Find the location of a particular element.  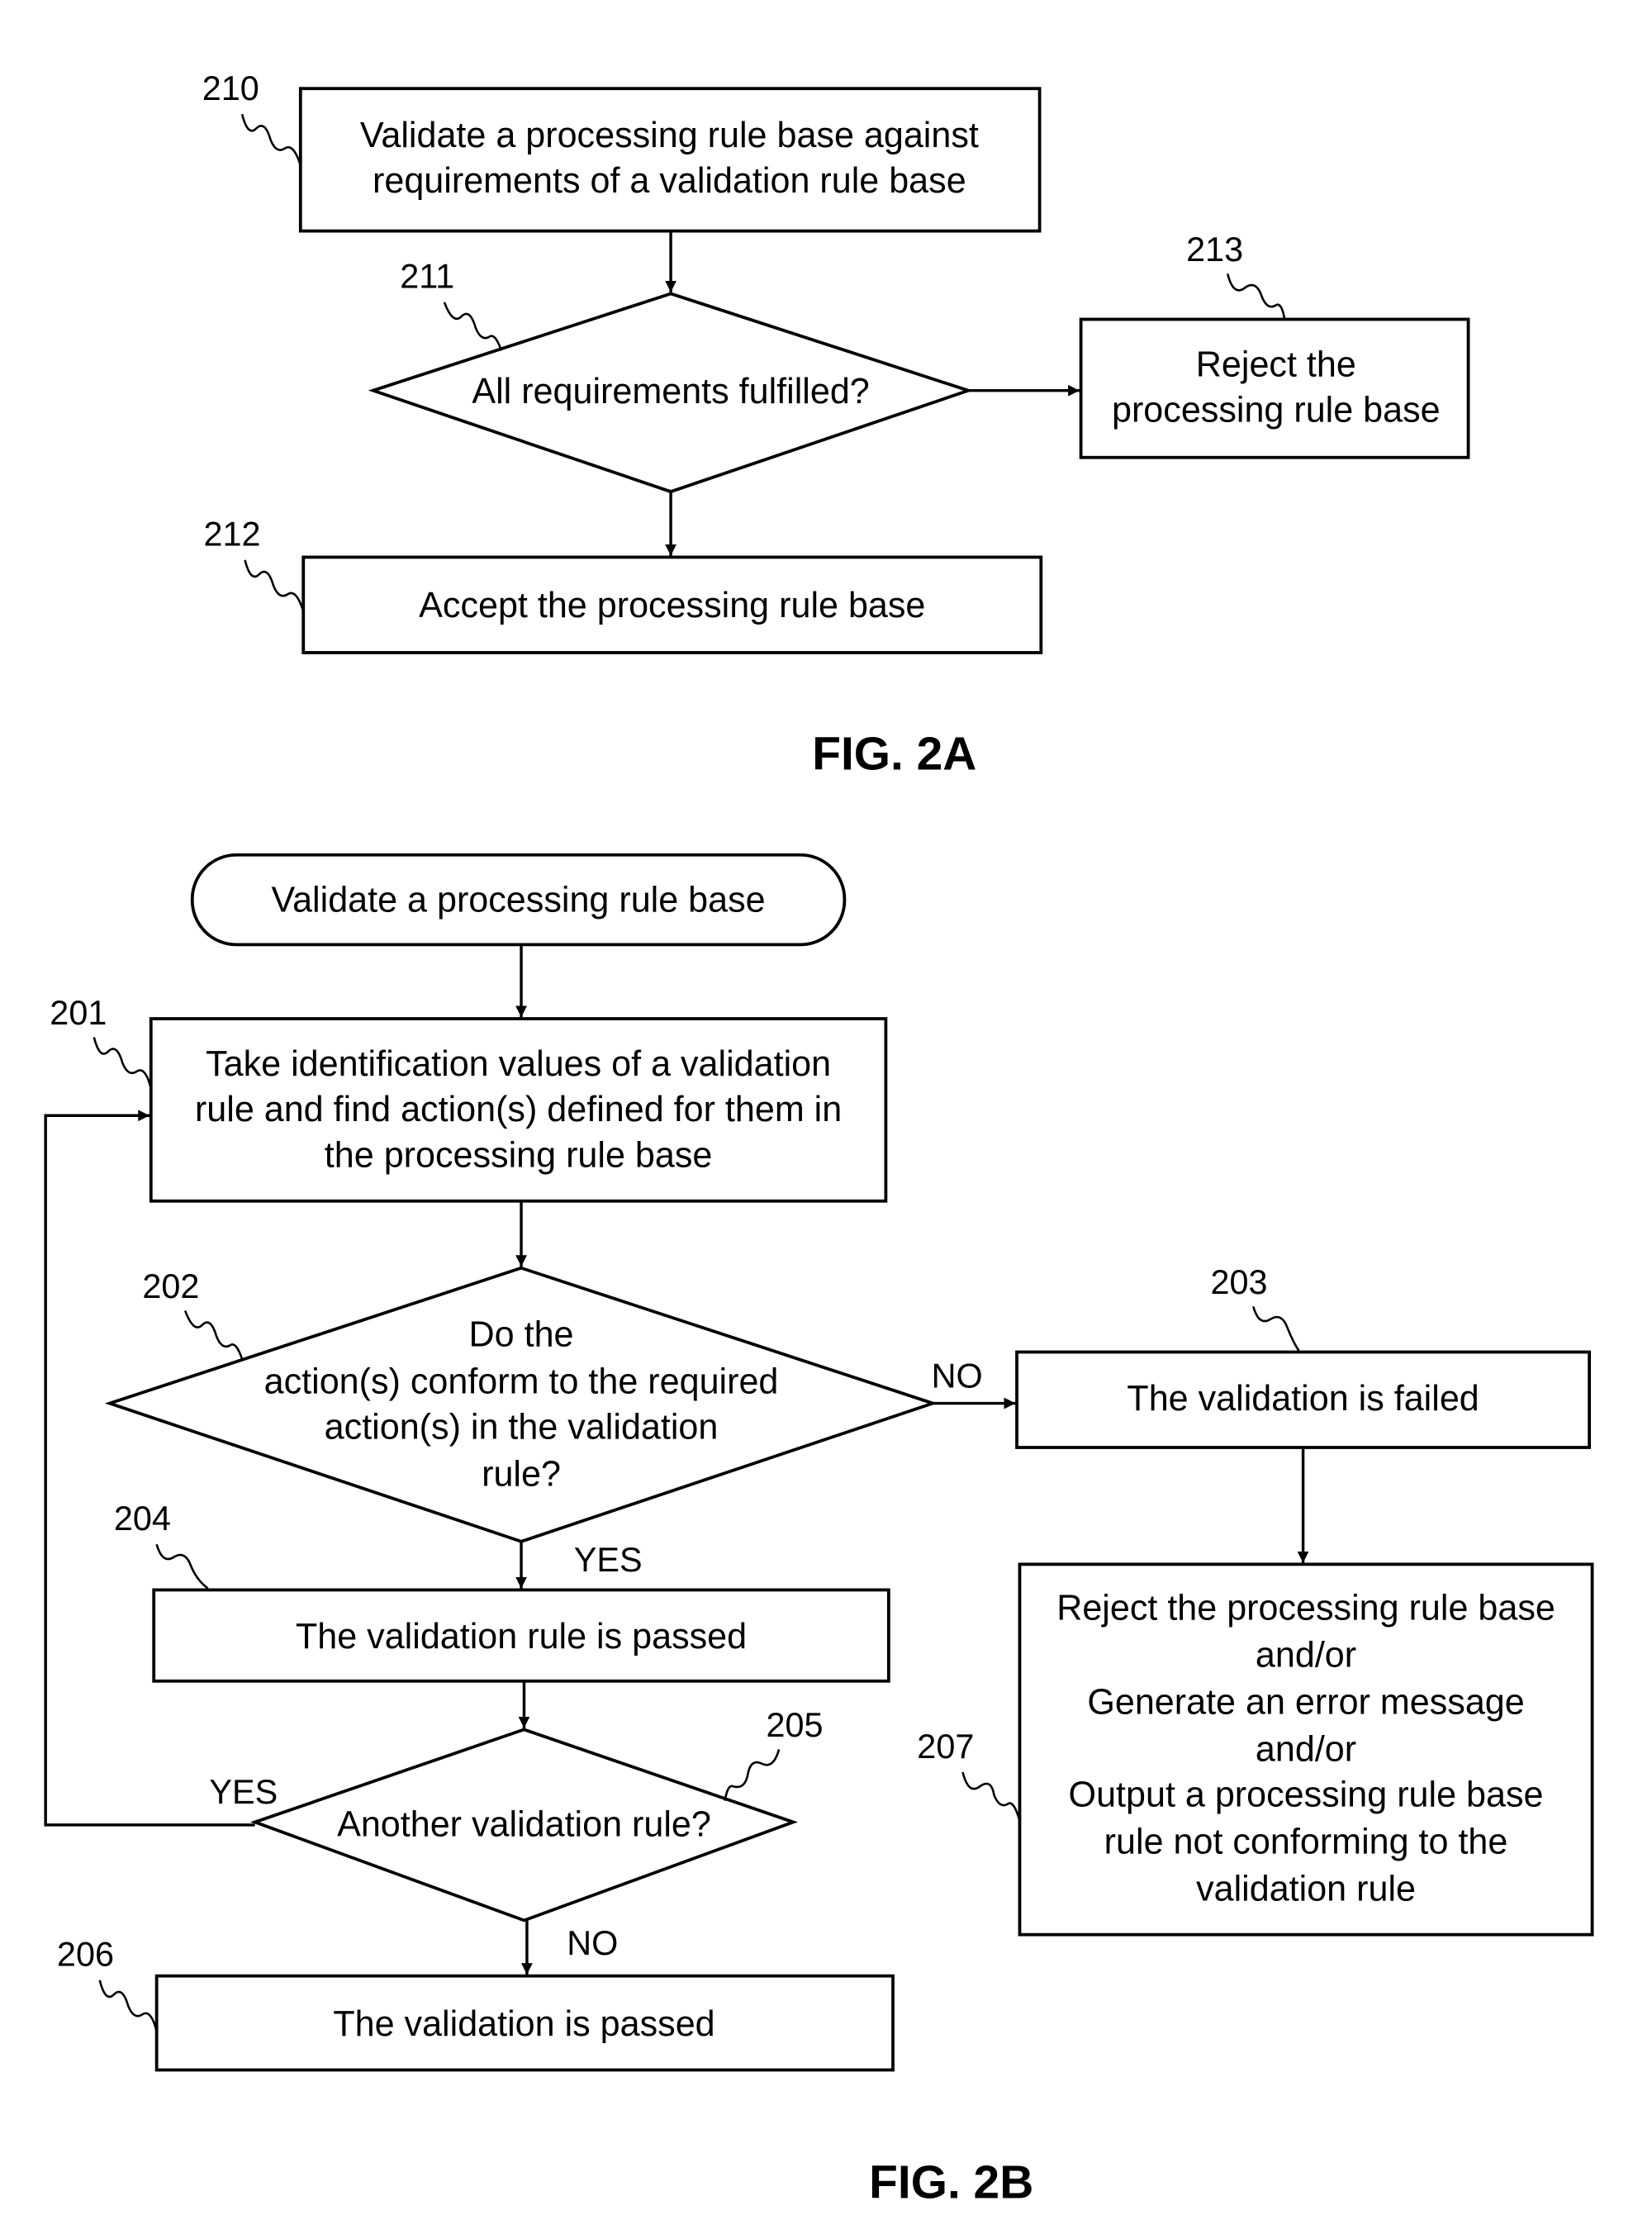

step-202-line-3: action(s) in the validation is located at coordinates (522, 1427).